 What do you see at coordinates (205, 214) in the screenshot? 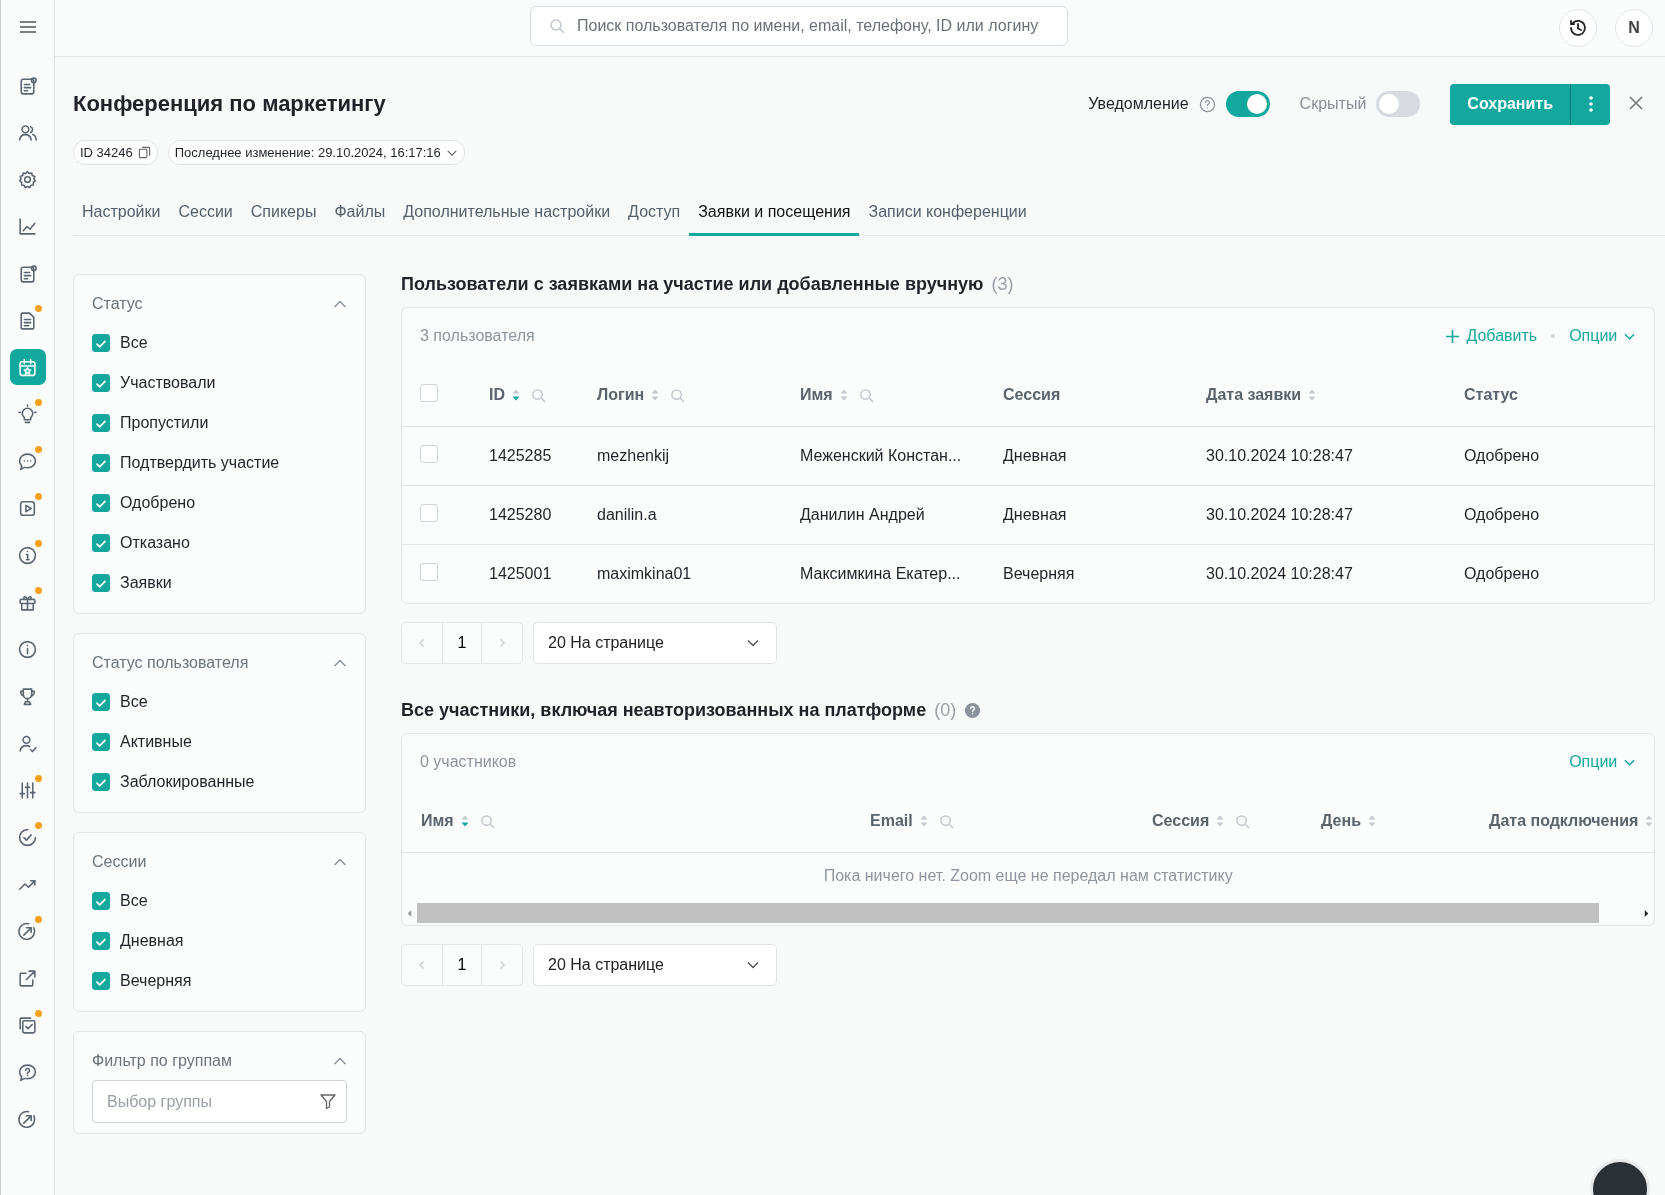
I see `tab: Сессии` at bounding box center [205, 214].